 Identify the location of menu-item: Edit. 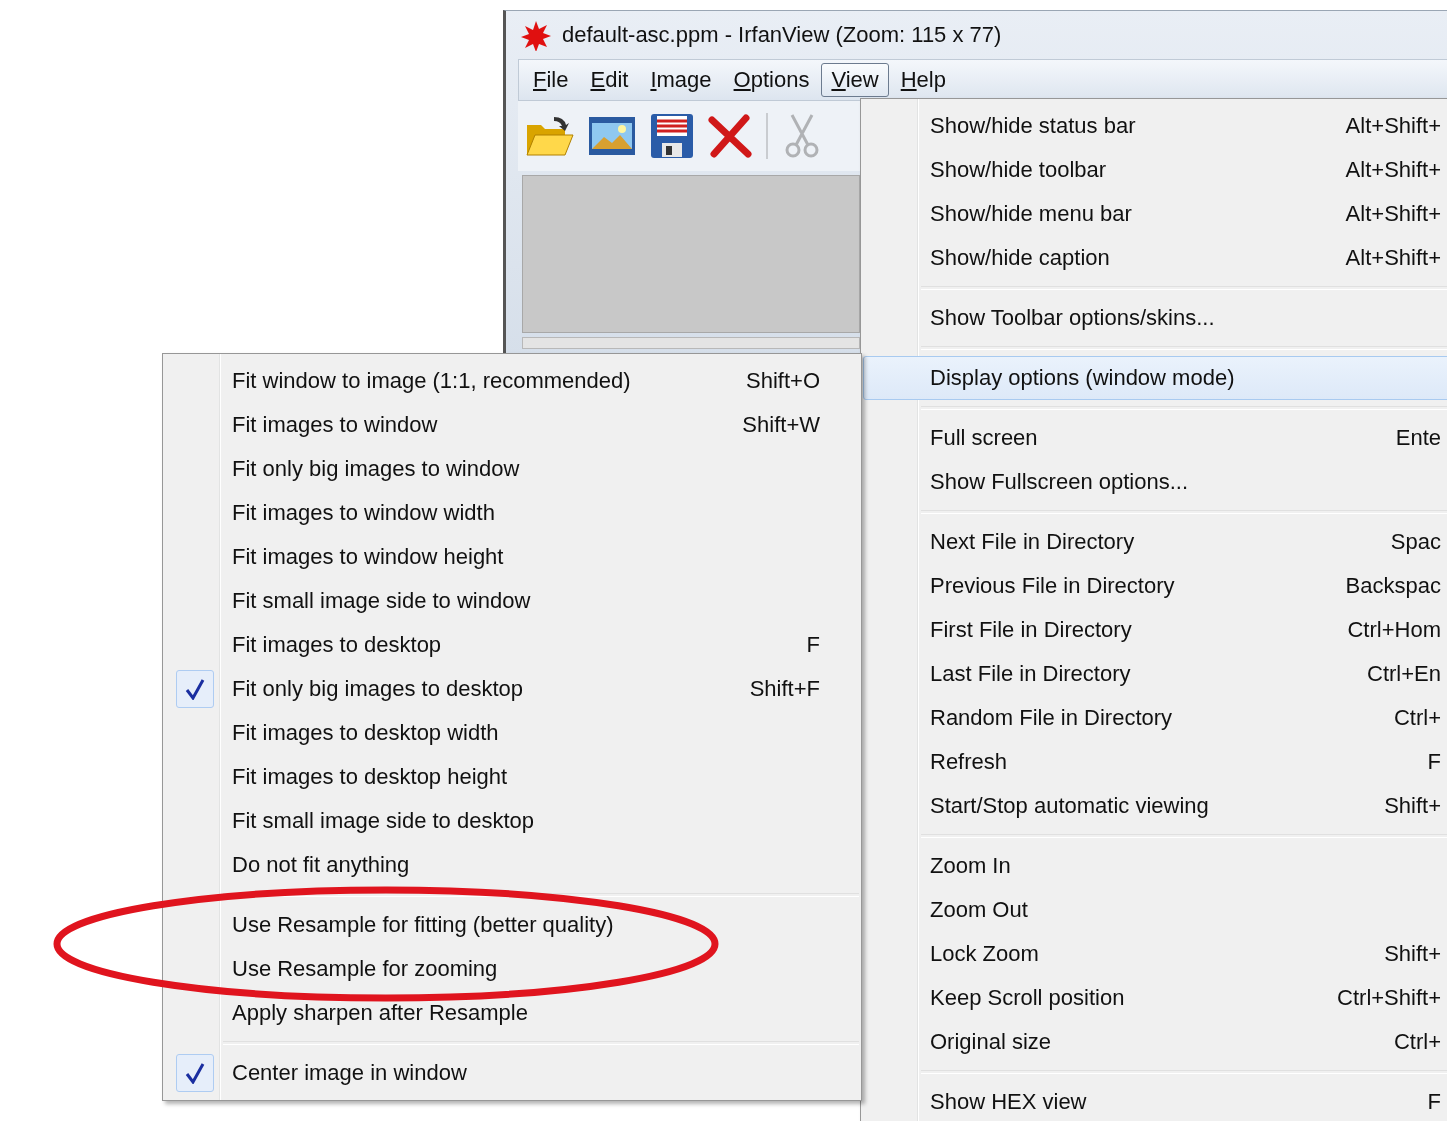
(609, 80).